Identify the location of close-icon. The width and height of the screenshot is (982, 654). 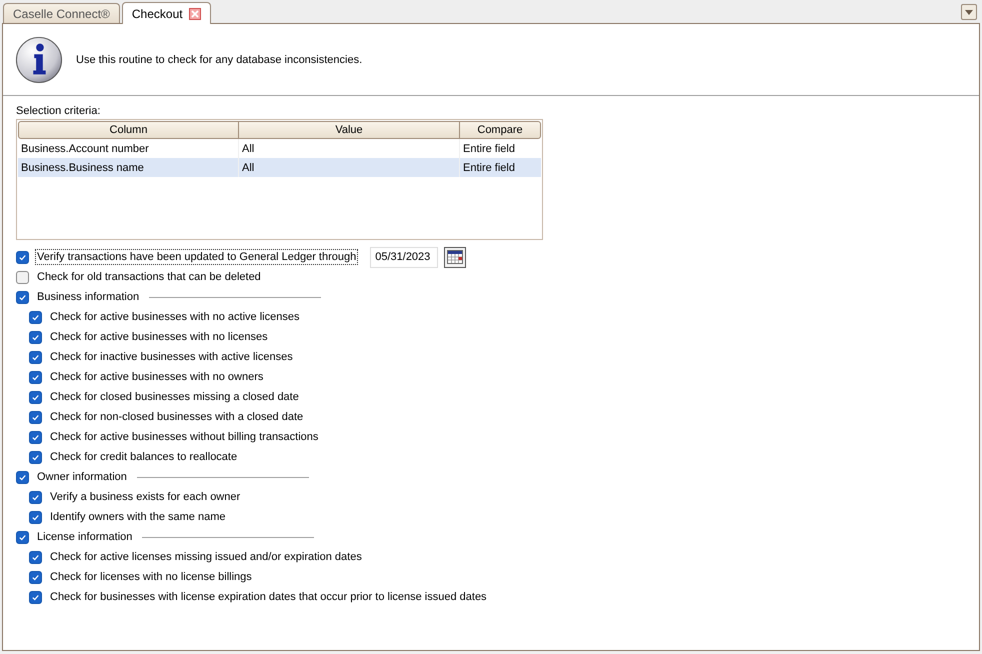
(194, 14).